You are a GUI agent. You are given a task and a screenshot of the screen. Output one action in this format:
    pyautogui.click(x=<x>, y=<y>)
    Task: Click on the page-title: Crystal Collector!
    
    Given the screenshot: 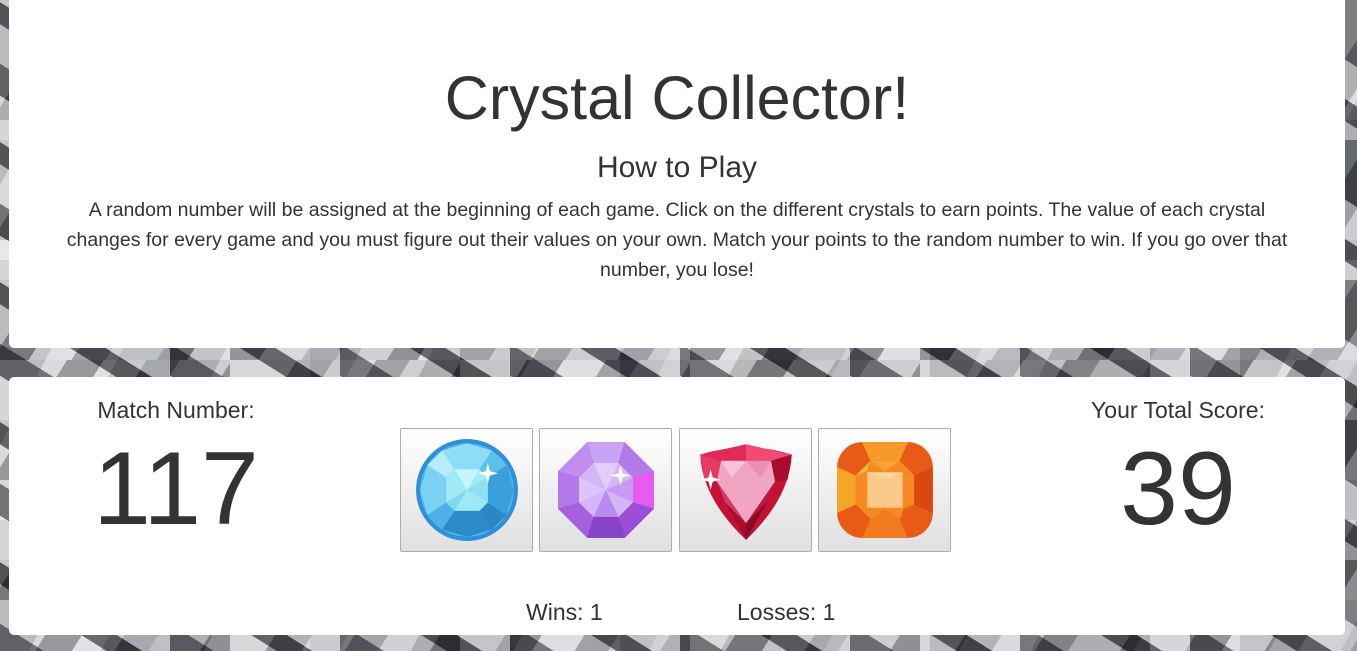 What is the action you would take?
    pyautogui.click(x=677, y=98)
    